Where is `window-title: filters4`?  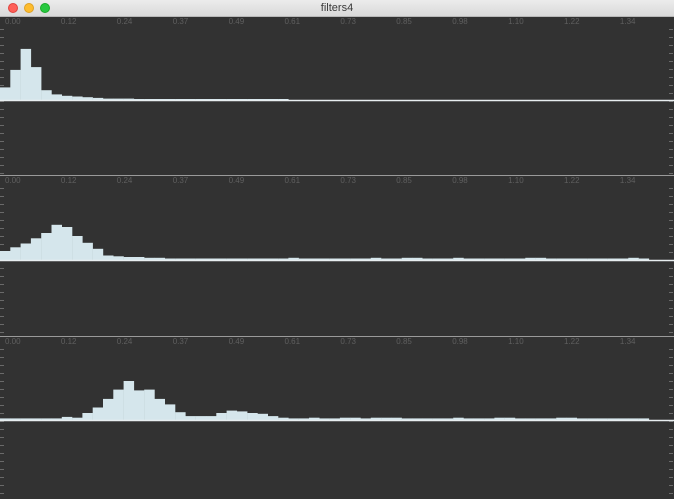 window-title: filters4 is located at coordinates (337, 8).